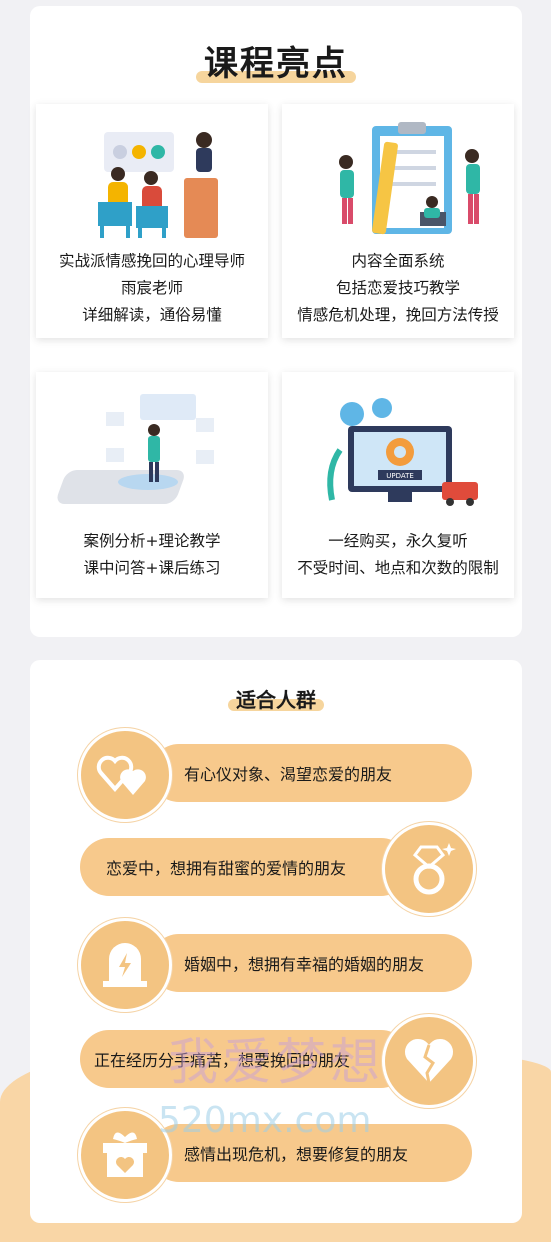 This screenshot has height=1242, width=551. I want to click on audience-item: 有心仪对象、渴望恋爱的朋友, so click(311, 773).